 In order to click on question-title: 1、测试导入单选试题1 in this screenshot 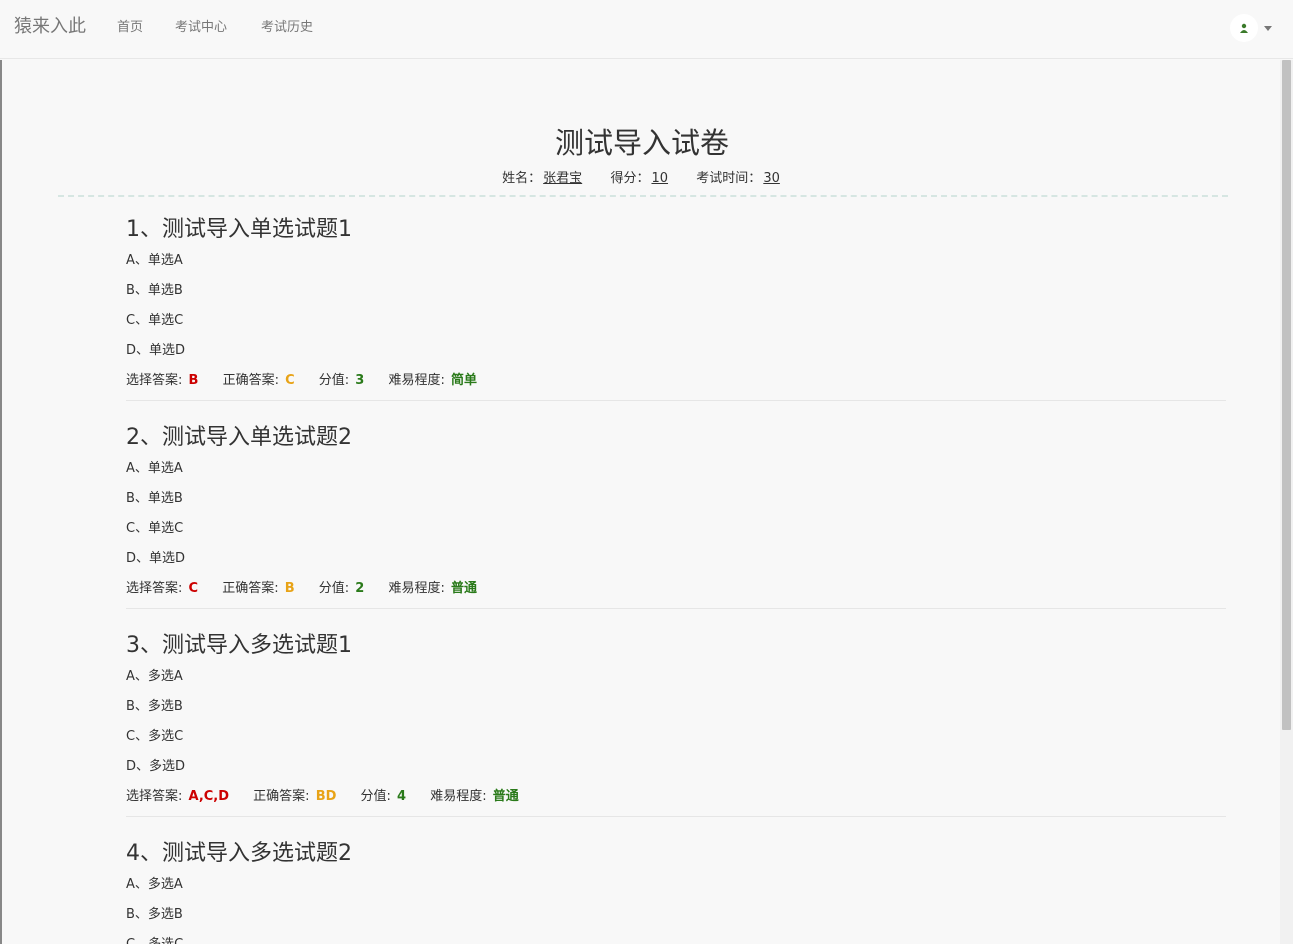, I will do `click(239, 229)`.